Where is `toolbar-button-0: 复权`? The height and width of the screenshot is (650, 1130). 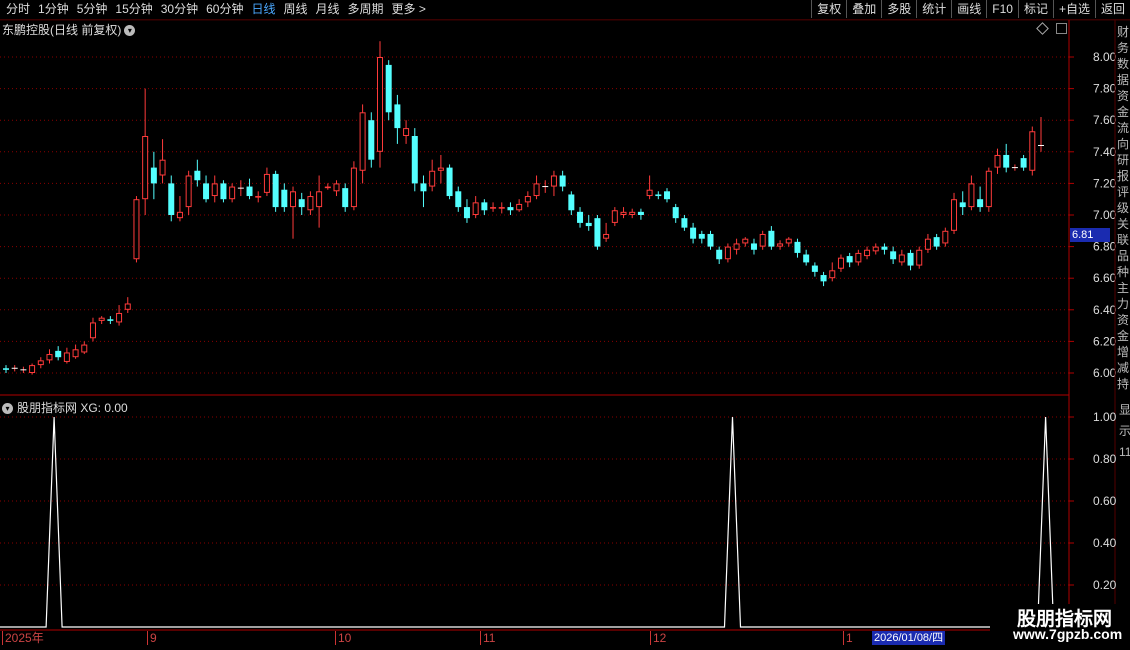 toolbar-button-0: 复权 is located at coordinates (828, 9).